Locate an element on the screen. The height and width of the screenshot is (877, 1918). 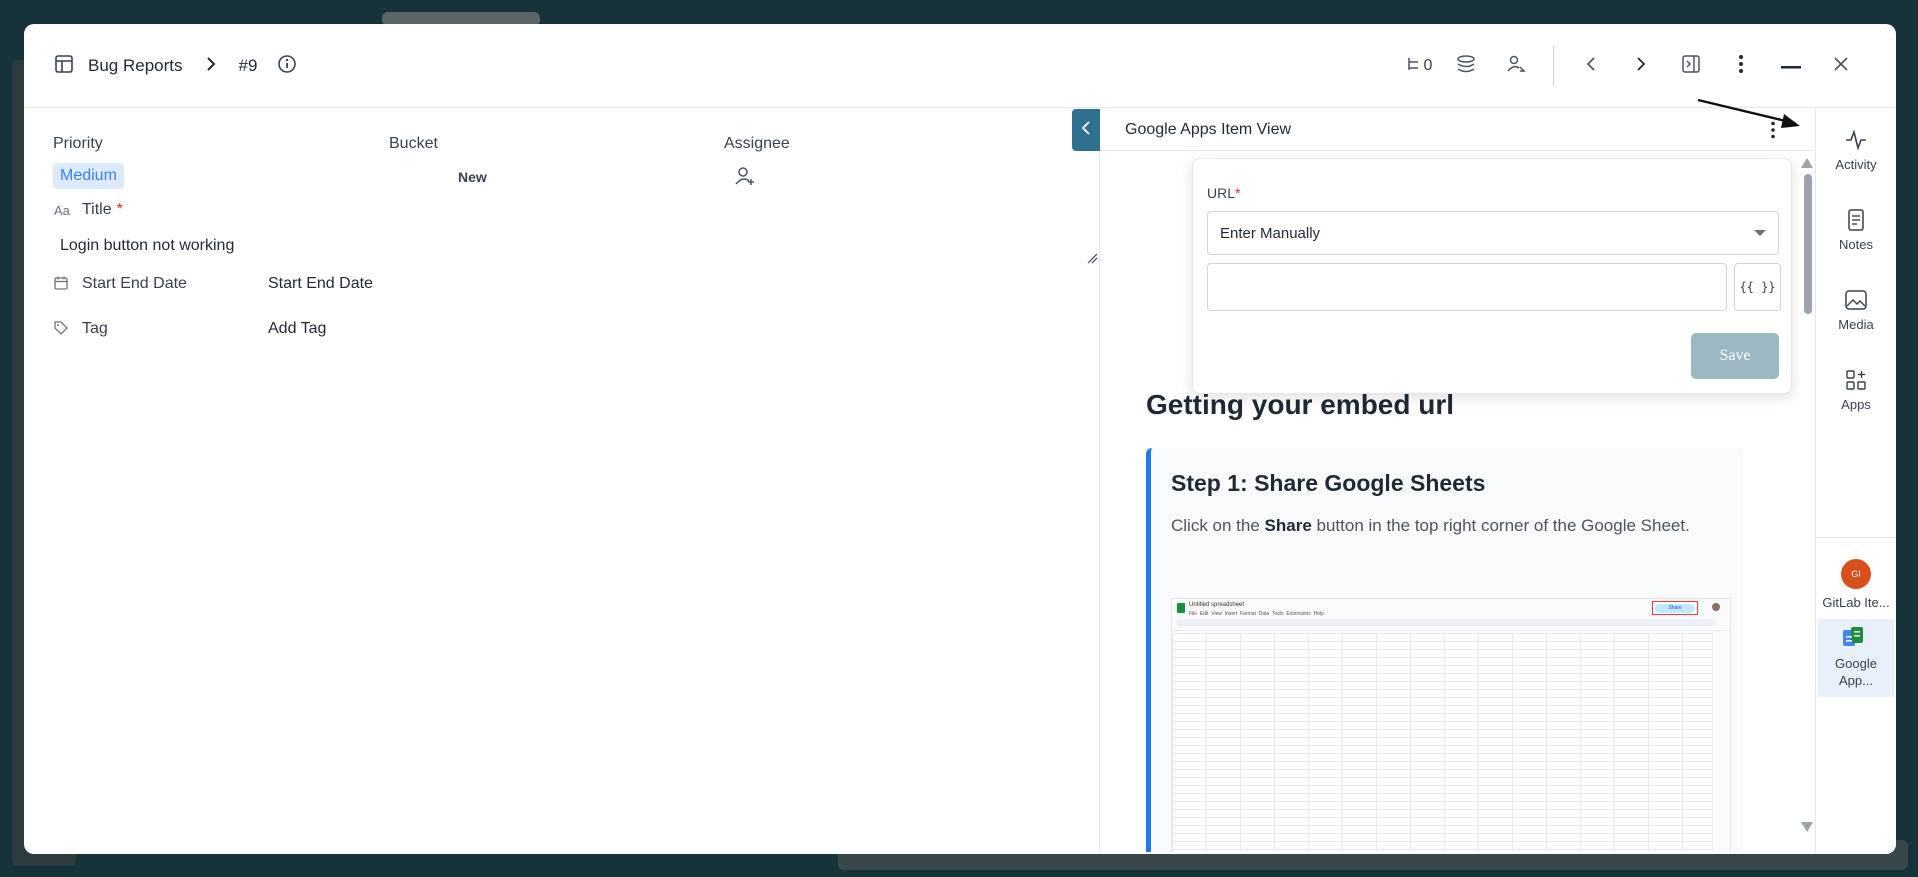
more-options-button is located at coordinates (1741, 66).